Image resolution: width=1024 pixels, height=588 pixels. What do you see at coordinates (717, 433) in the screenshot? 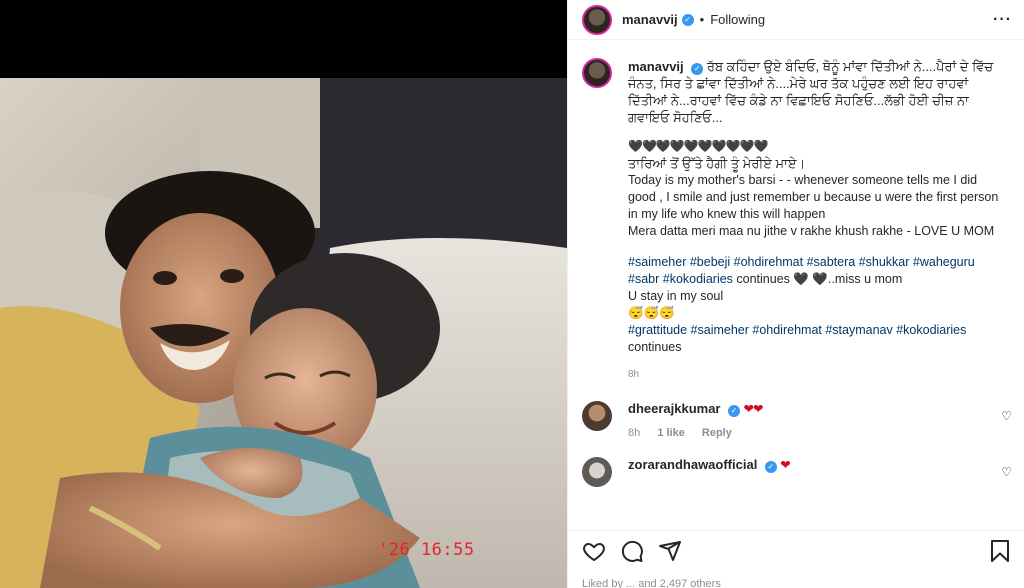
I see `comment-reply-button: Reply` at bounding box center [717, 433].